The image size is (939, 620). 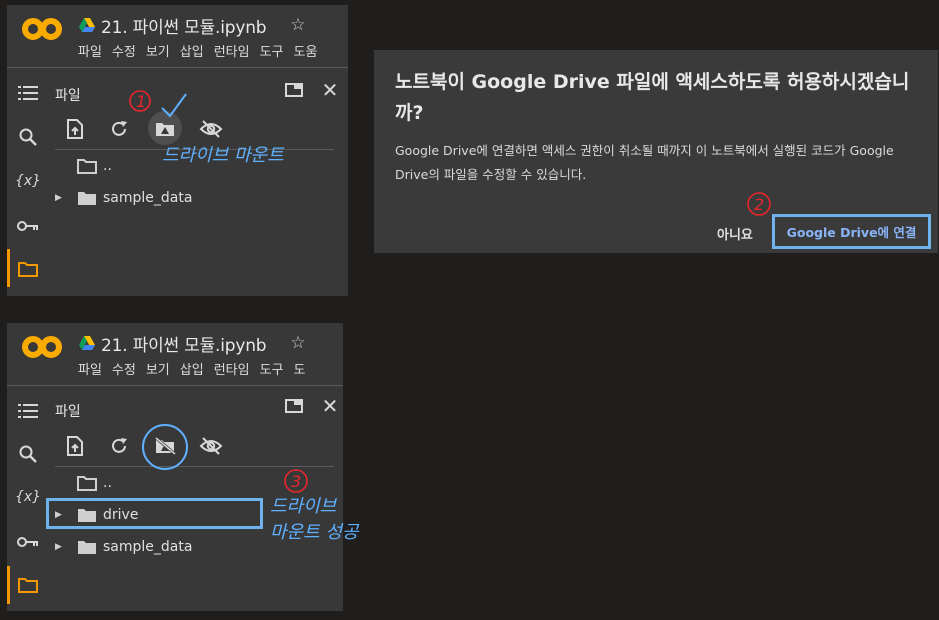 I want to click on dialog-title: 노트북이 Google Drive 파일에 액세스하도록 허용하시겠습니까?, so click(x=652, y=97).